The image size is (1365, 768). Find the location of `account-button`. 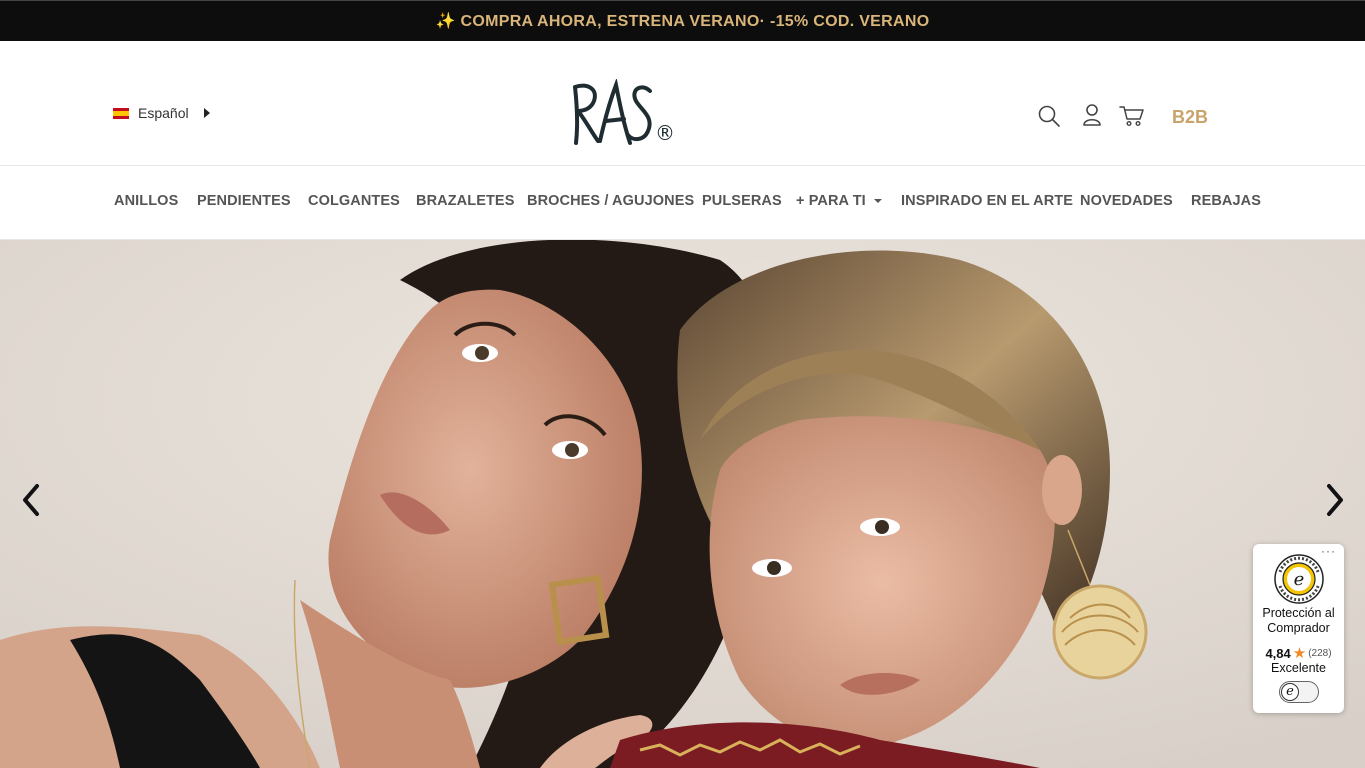

account-button is located at coordinates (1092, 115).